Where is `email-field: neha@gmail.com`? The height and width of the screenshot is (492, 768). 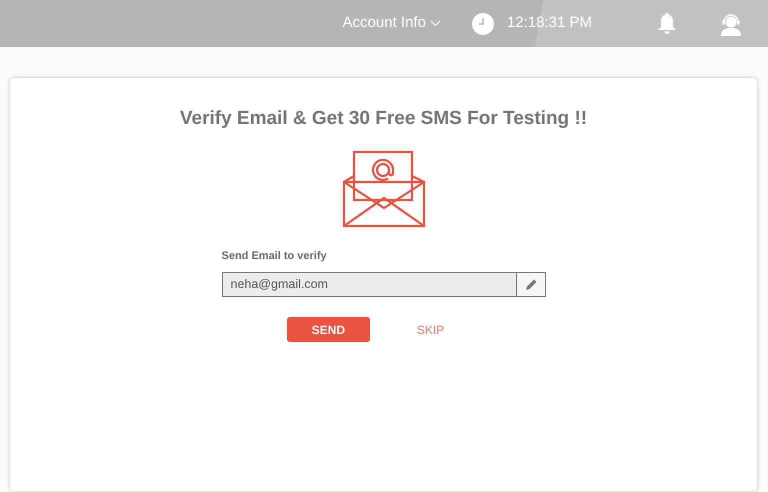 email-field: neha@gmail.com is located at coordinates (384, 284).